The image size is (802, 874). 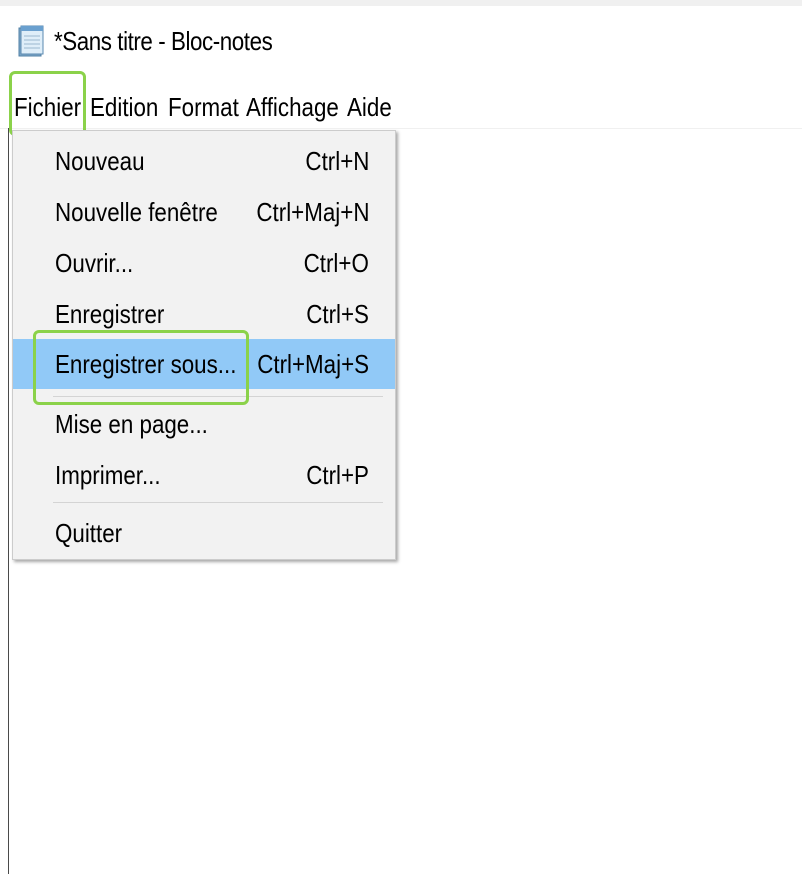 What do you see at coordinates (204, 161) in the screenshot?
I see `menu-item-nouveau: Nouveau Ctrl+N` at bounding box center [204, 161].